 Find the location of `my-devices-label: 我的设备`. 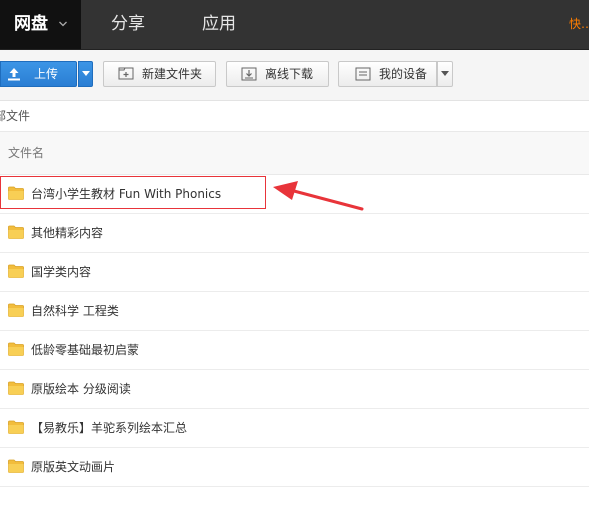

my-devices-label: 我的设备 is located at coordinates (403, 74).